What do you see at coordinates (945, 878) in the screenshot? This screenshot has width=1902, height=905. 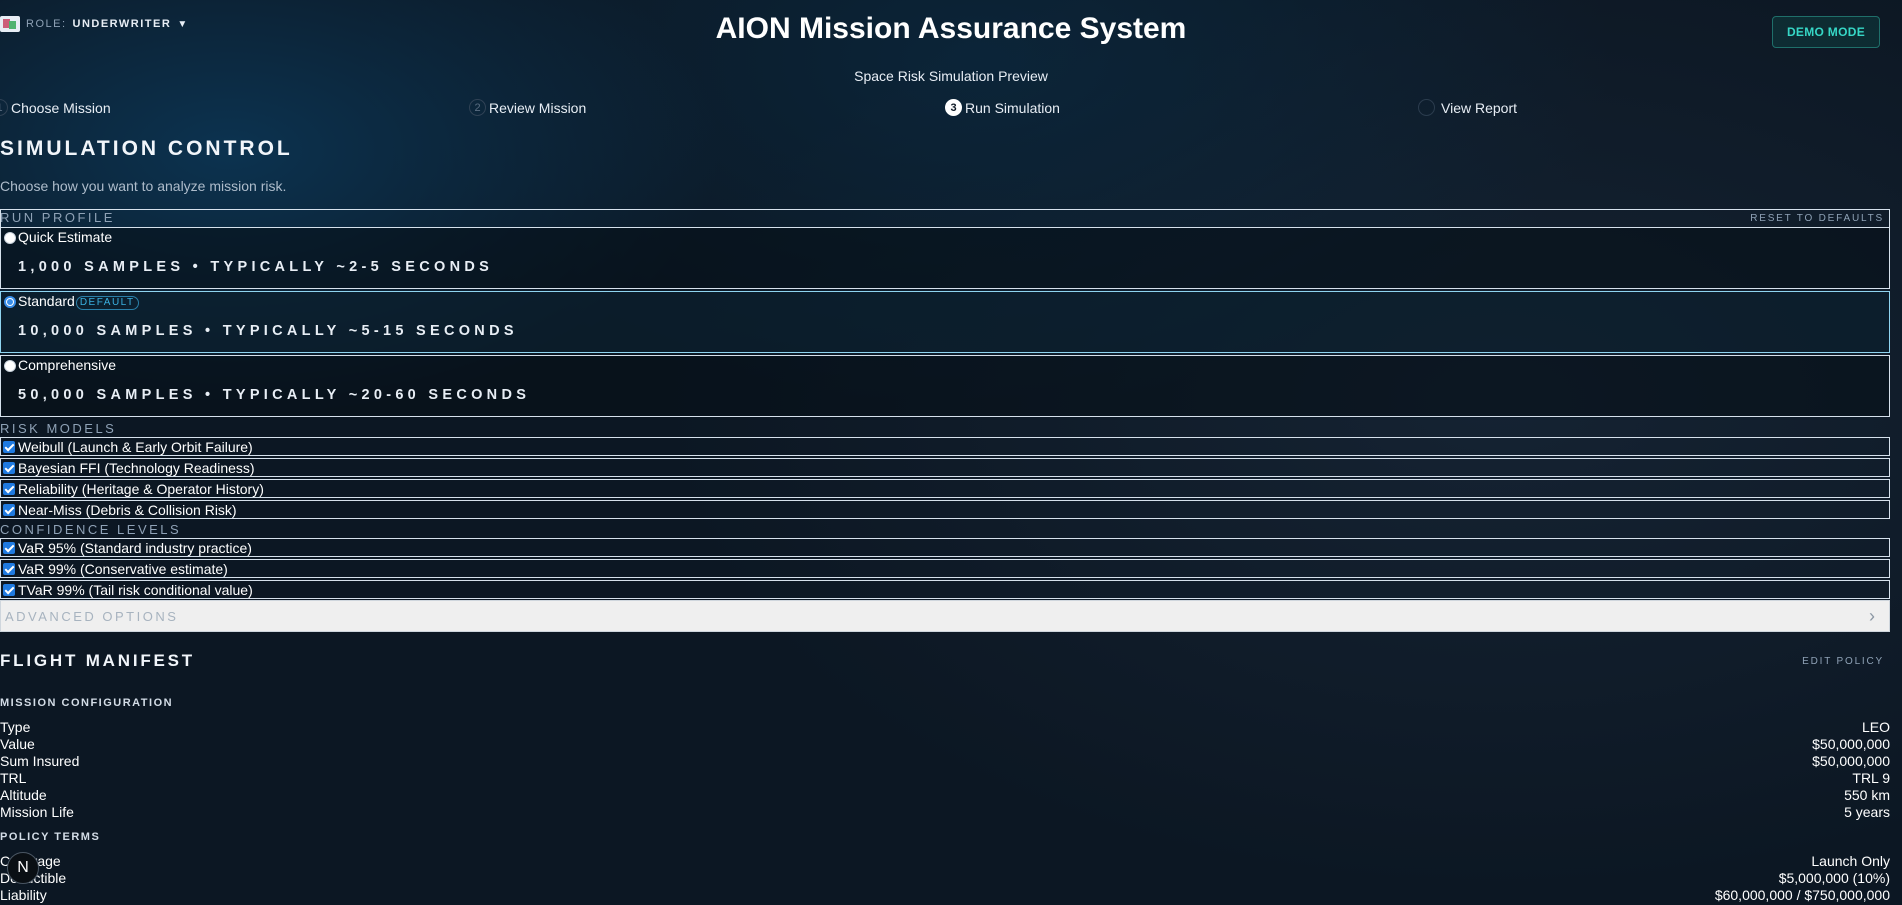 I see `policy-term-row: Deductible $5,000,000 (10%)` at bounding box center [945, 878].